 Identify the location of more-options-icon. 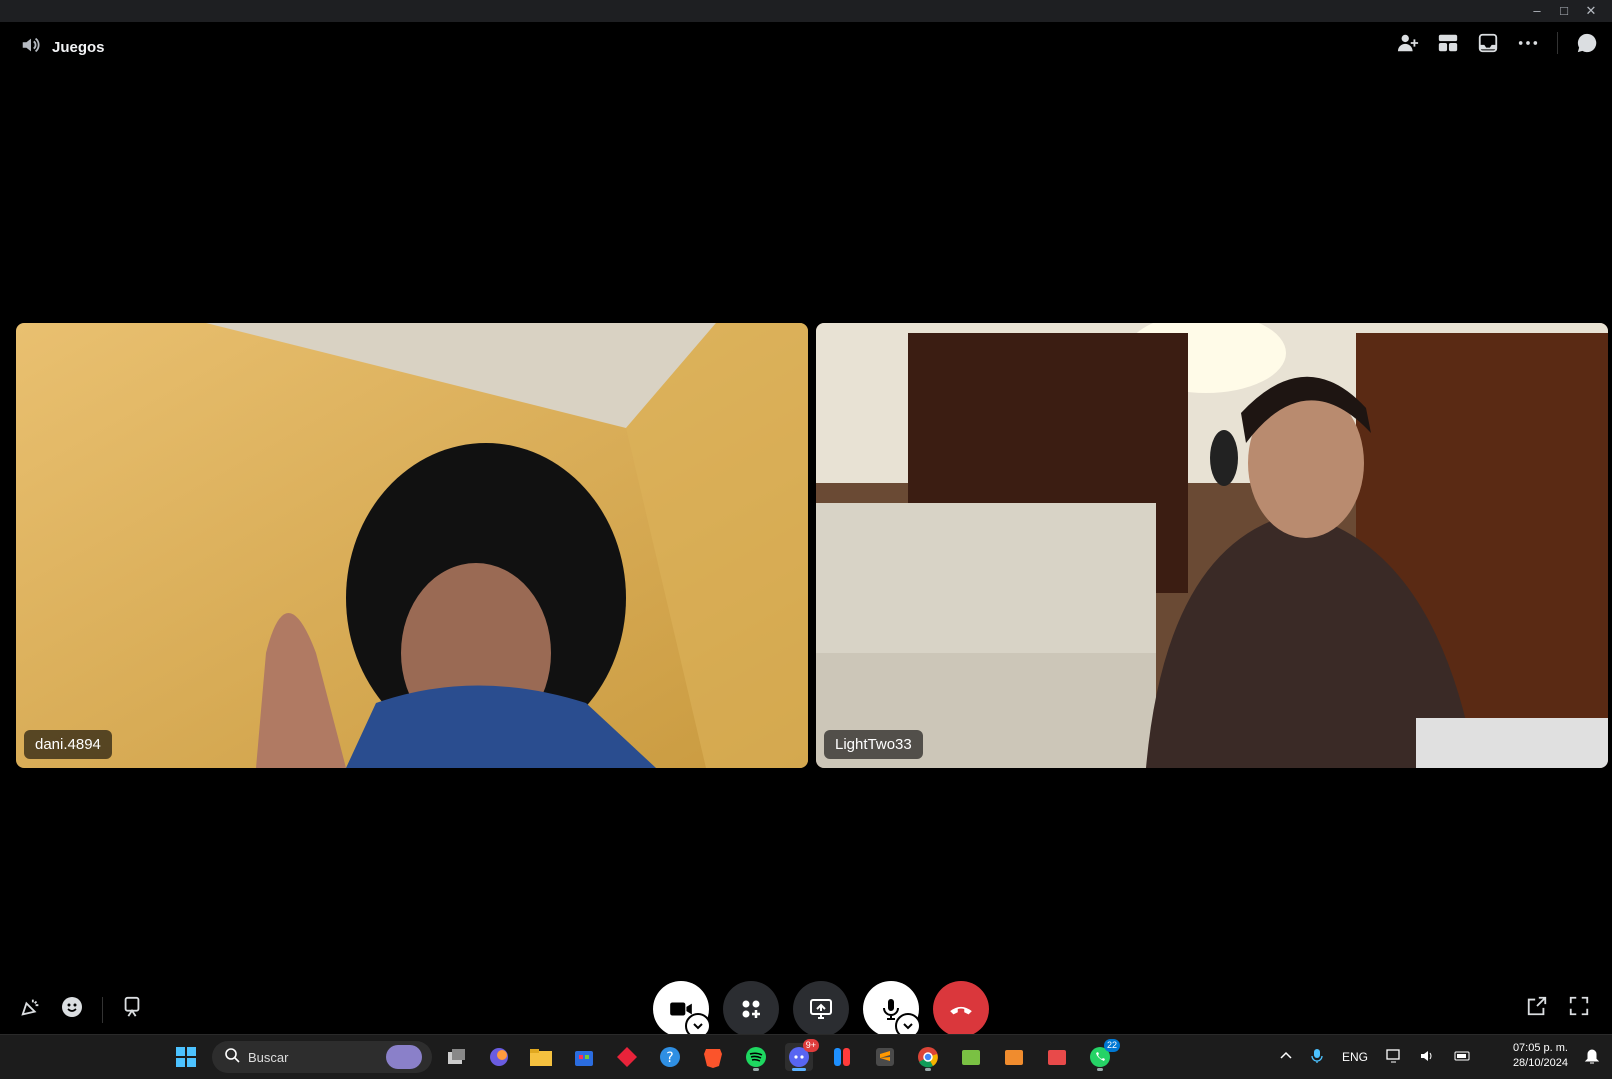
(1528, 43).